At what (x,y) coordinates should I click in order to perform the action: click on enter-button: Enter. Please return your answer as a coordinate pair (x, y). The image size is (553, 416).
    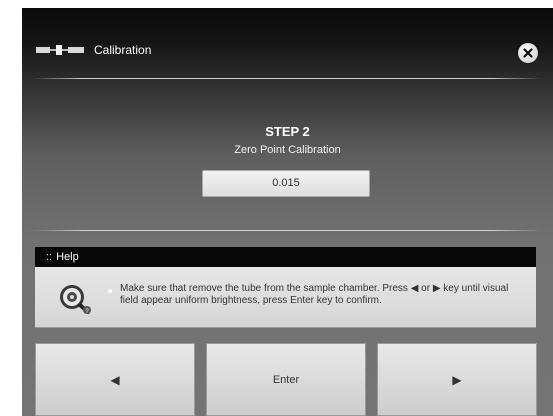
    Looking at the image, I should click on (286, 379).